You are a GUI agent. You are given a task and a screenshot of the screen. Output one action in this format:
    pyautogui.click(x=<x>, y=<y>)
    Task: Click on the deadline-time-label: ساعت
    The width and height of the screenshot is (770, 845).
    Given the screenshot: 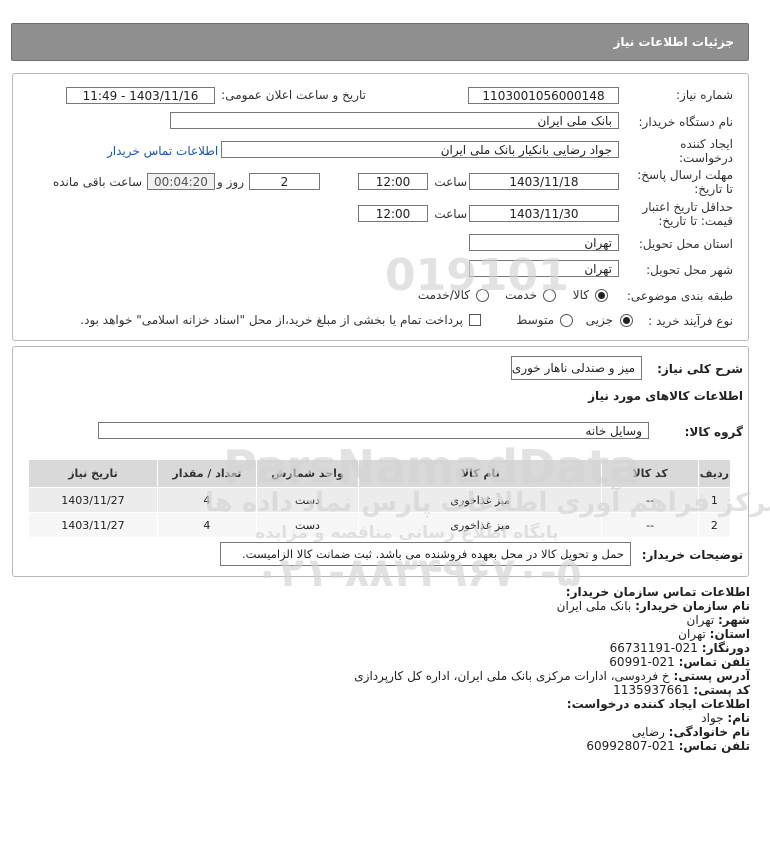 What is the action you would take?
    pyautogui.click(x=450, y=182)
    